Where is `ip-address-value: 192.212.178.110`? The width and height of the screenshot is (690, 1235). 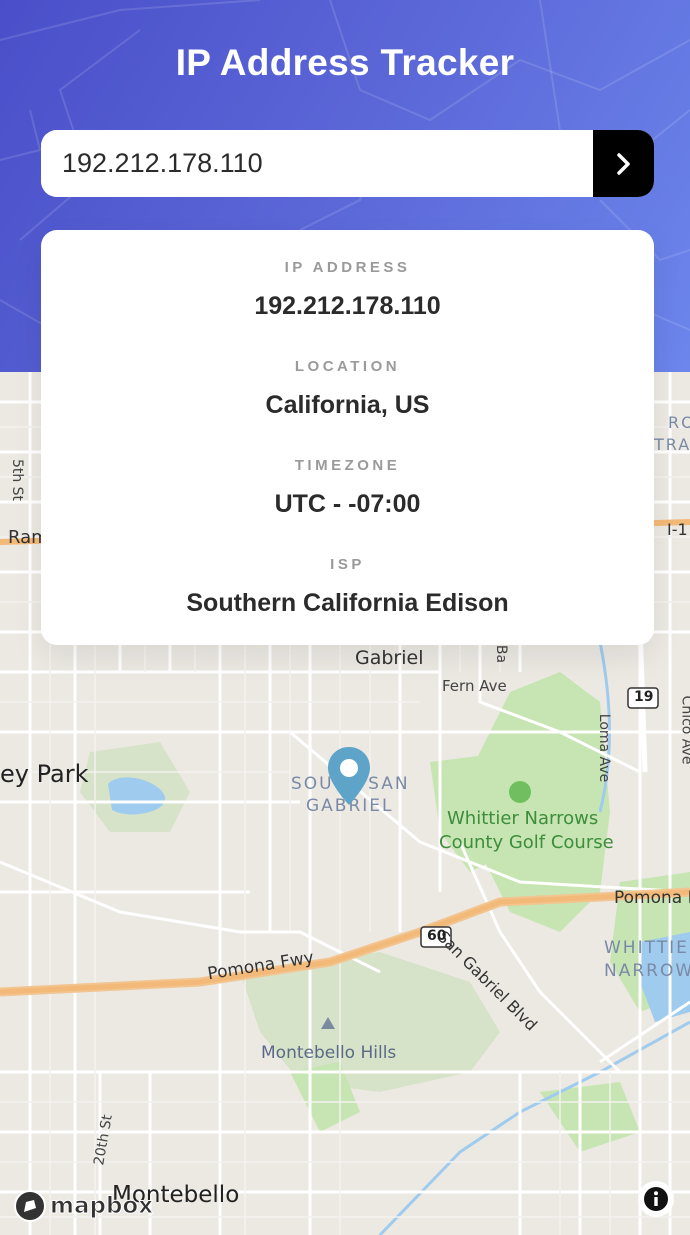 ip-address-value: 192.212.178.110 is located at coordinates (347, 306).